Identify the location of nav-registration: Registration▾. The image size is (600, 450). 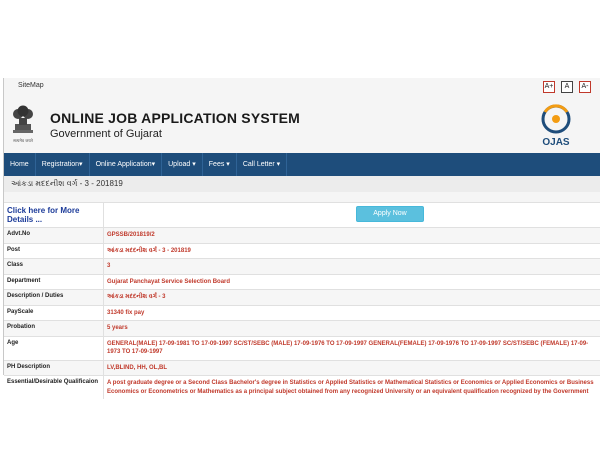
(63, 164).